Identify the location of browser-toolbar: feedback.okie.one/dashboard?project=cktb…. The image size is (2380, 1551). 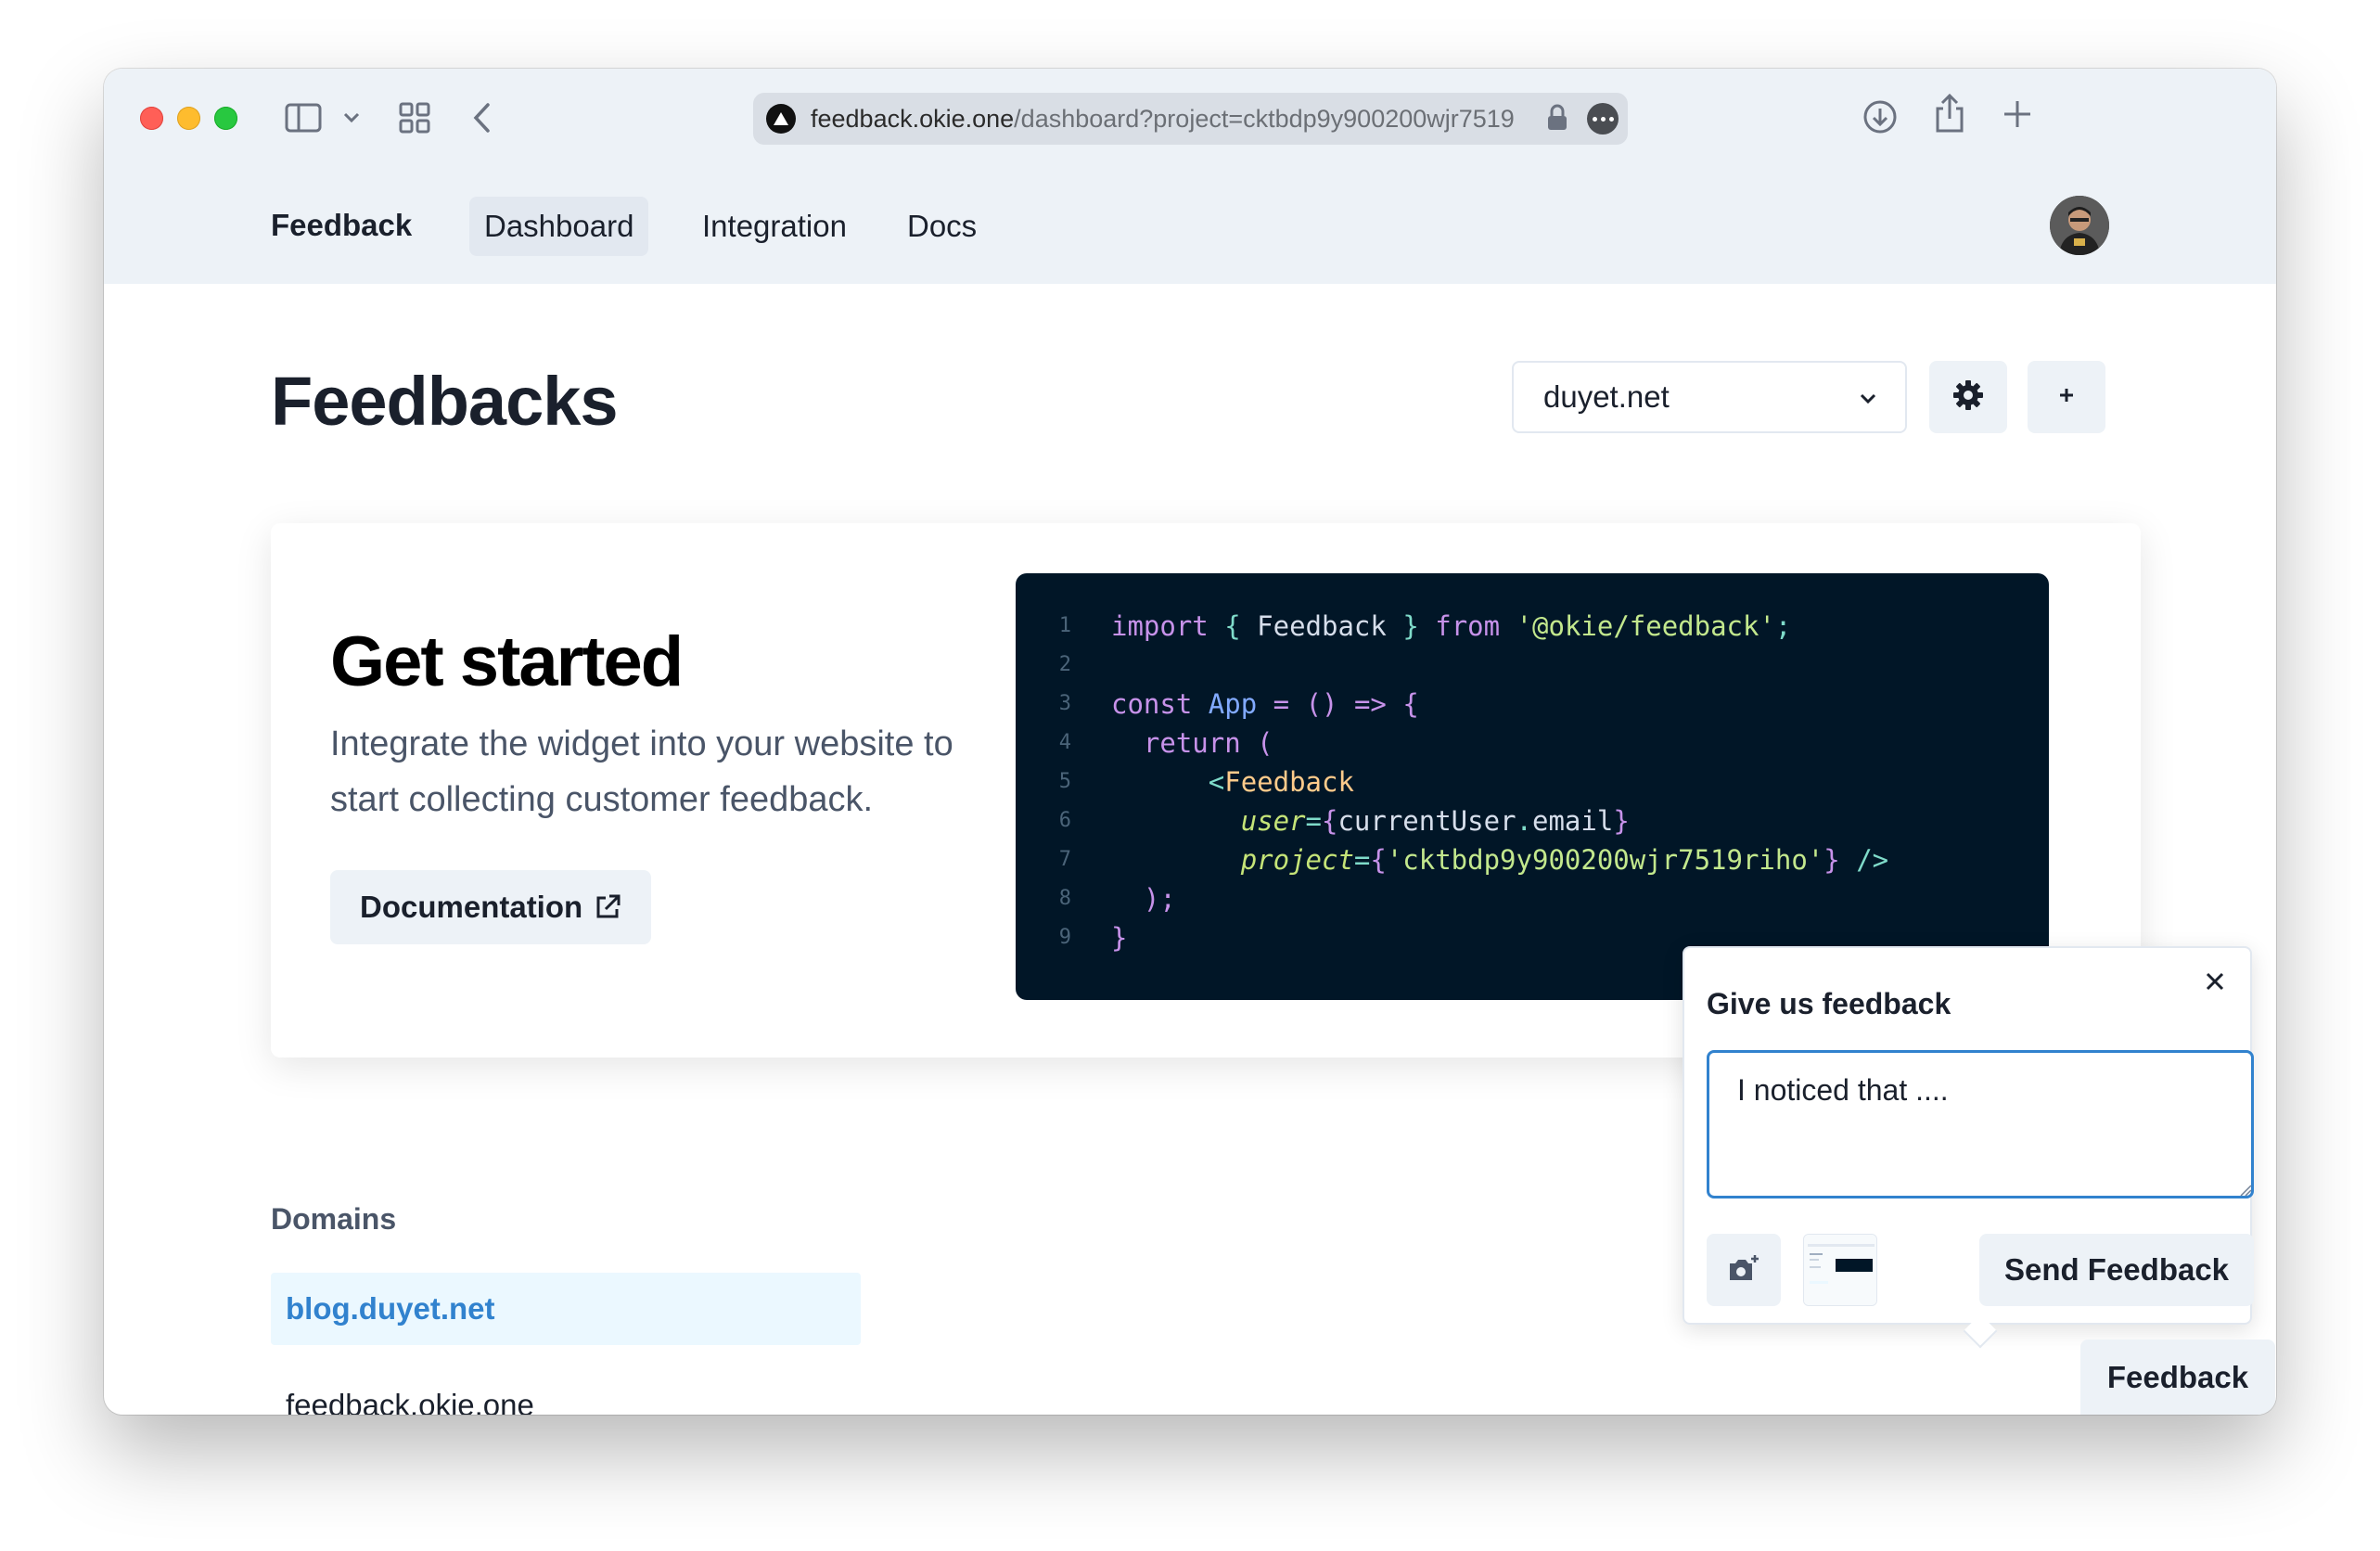
(1190, 176).